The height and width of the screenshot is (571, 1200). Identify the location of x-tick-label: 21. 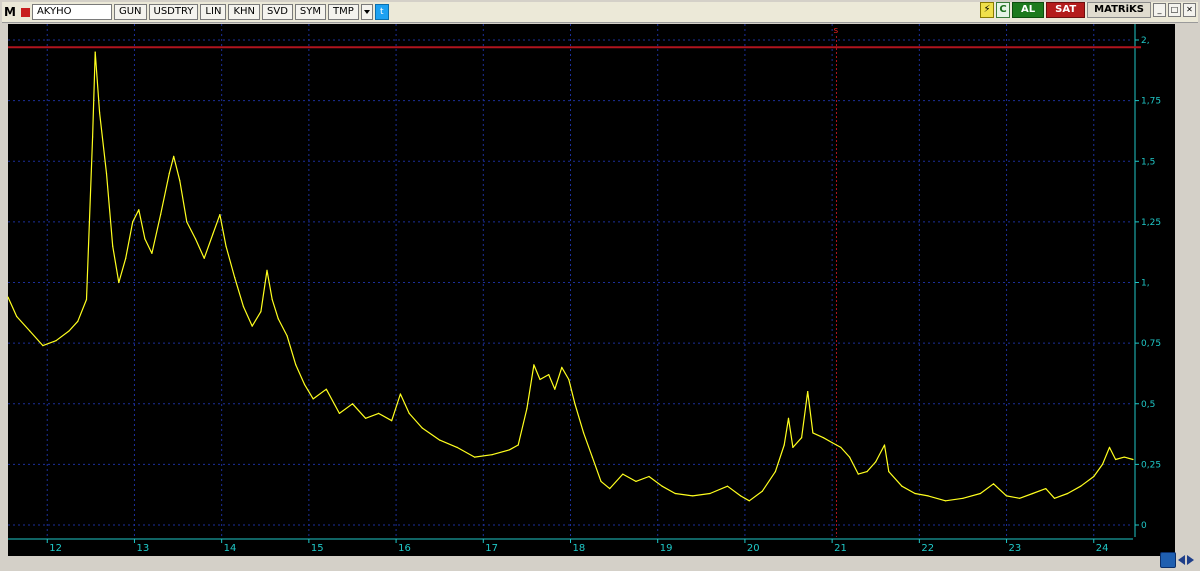
(840, 548).